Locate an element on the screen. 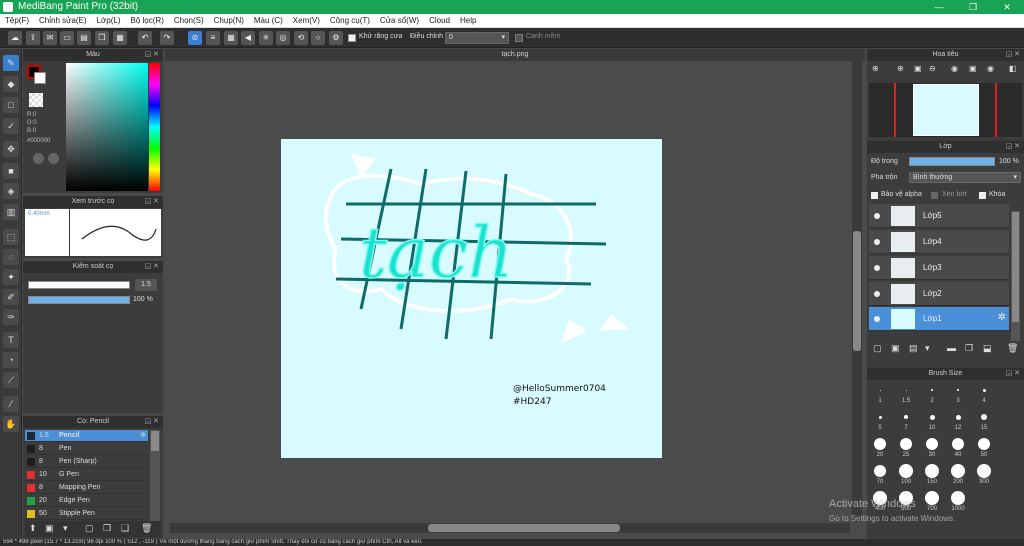 The height and width of the screenshot is (546, 1024). upload-icon: ⇪ is located at coordinates (33, 38).